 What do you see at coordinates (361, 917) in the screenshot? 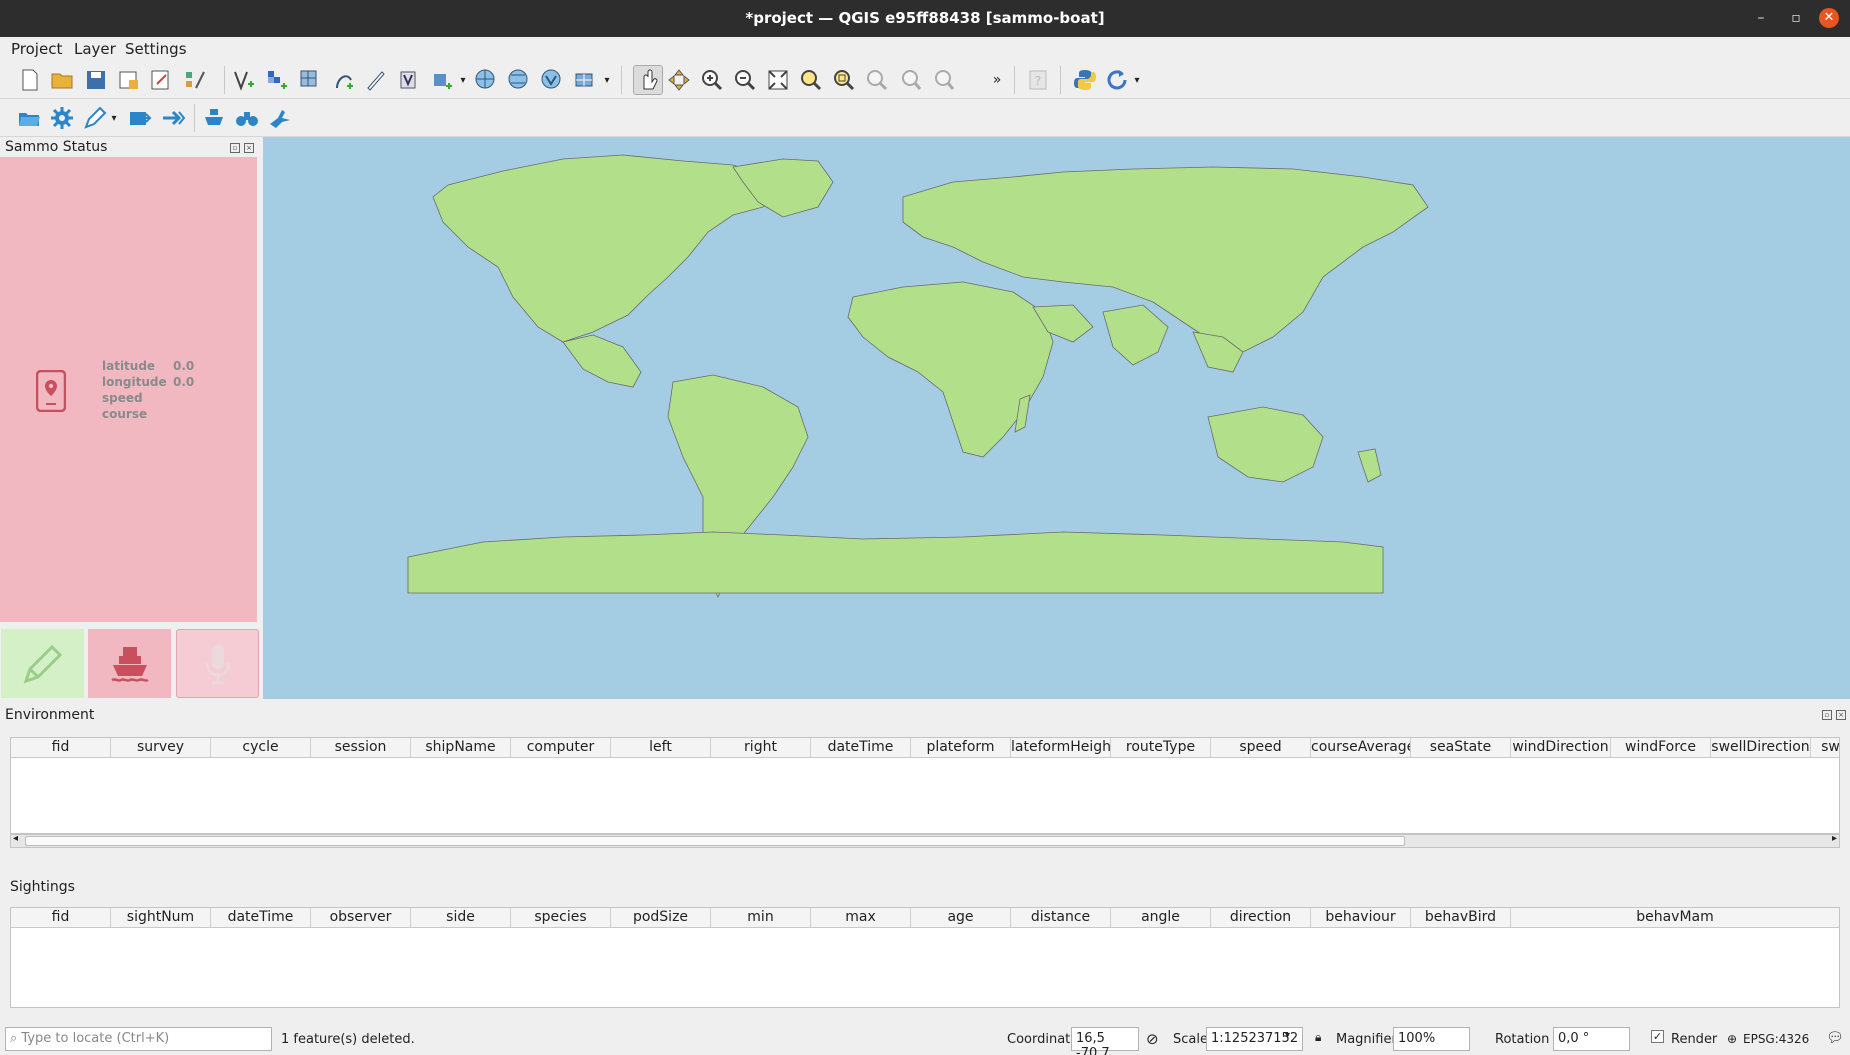
I see `column-header-observer: observer` at bounding box center [361, 917].